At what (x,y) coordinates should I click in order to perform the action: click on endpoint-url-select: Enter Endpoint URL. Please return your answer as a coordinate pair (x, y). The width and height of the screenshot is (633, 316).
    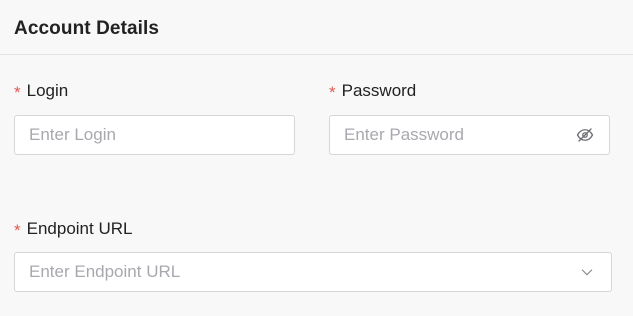
    Looking at the image, I should click on (313, 272).